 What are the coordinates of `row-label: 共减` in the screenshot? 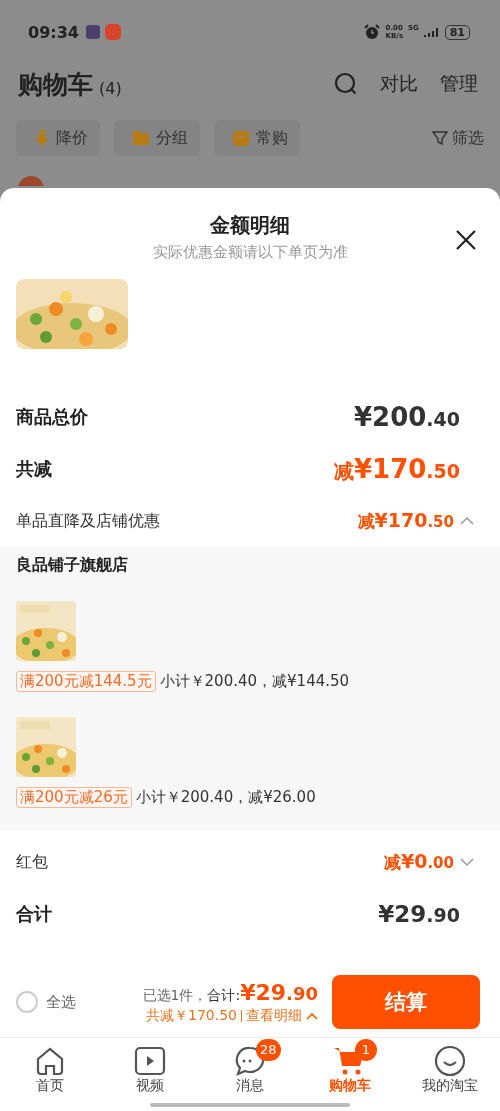 It's located at (34, 469).